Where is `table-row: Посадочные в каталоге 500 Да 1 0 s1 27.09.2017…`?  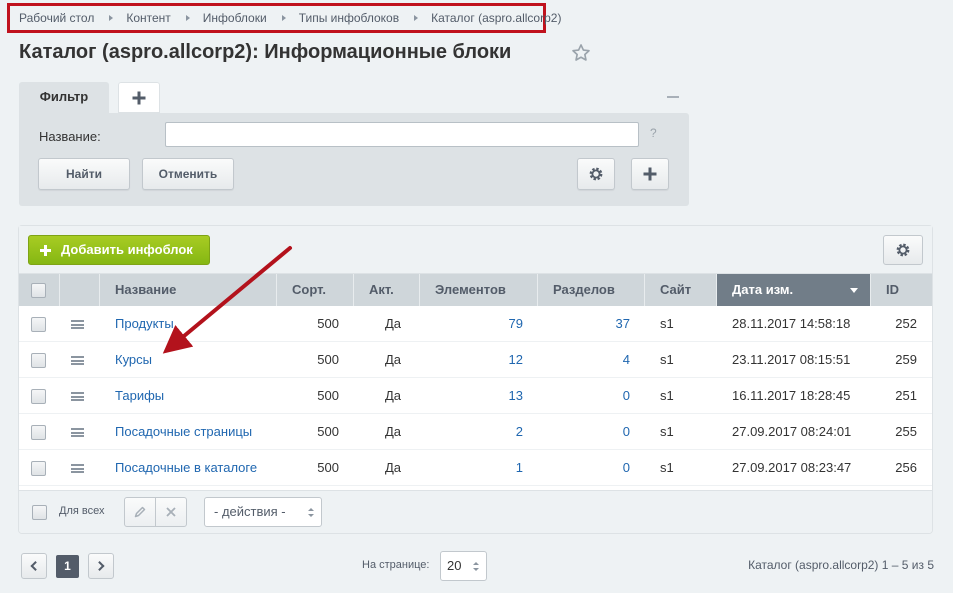
table-row: Посадочные в каталоге 500 Да 1 0 s1 27.09.2017… is located at coordinates (475, 468).